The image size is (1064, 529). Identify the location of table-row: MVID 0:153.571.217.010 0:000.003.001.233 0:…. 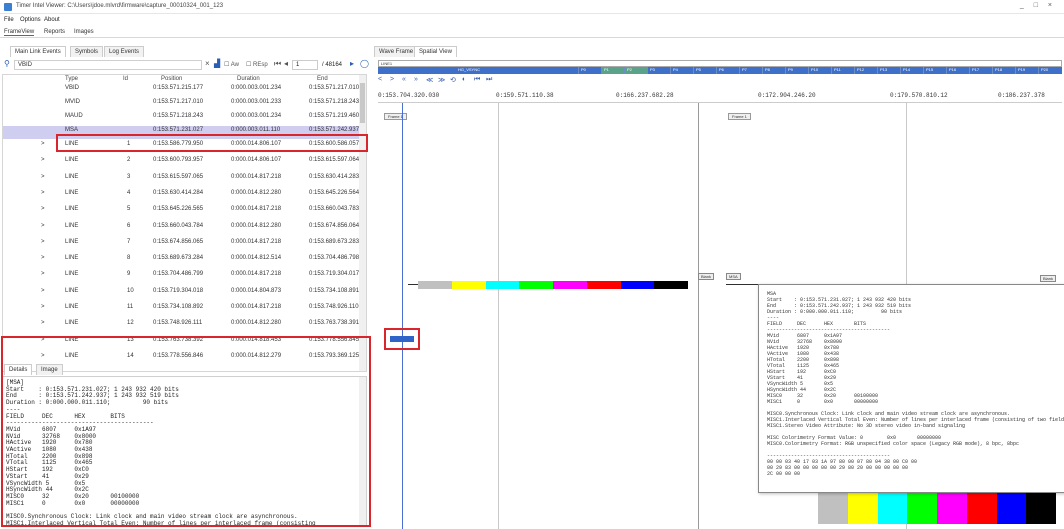
(181, 104).